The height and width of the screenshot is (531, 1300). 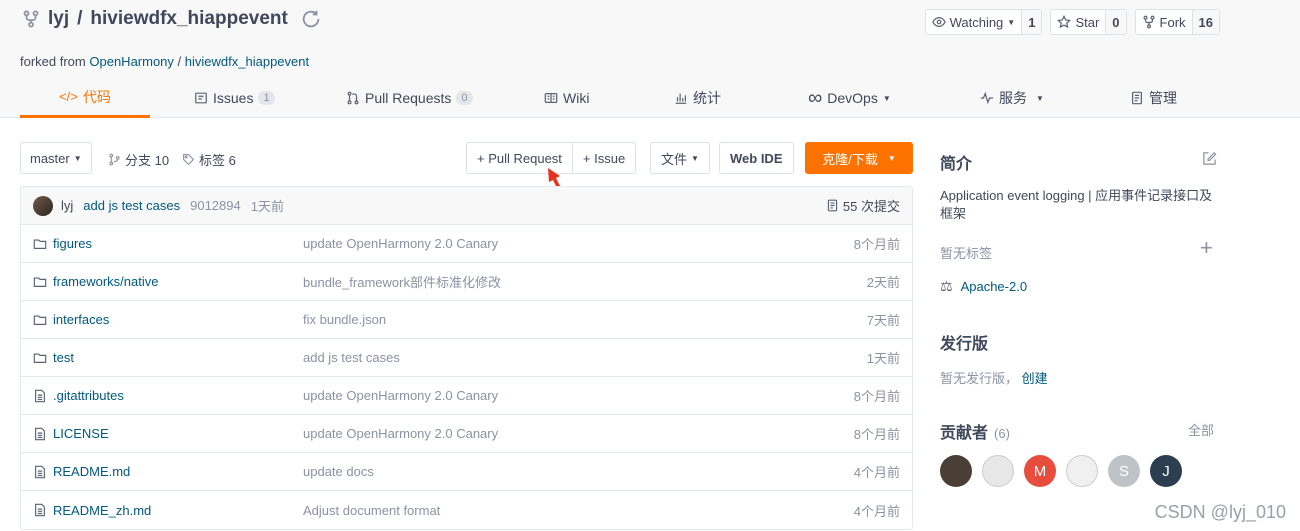 What do you see at coordinates (876, 244) in the screenshot?
I see `file-commit-time: 8个月前` at bounding box center [876, 244].